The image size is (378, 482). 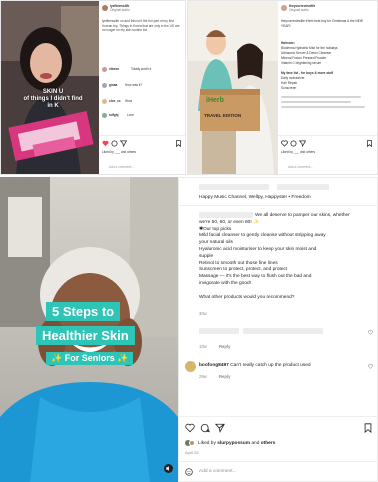 What do you see at coordinates (192, 452) in the screenshot?
I see `post-date: April 25` at bounding box center [192, 452].